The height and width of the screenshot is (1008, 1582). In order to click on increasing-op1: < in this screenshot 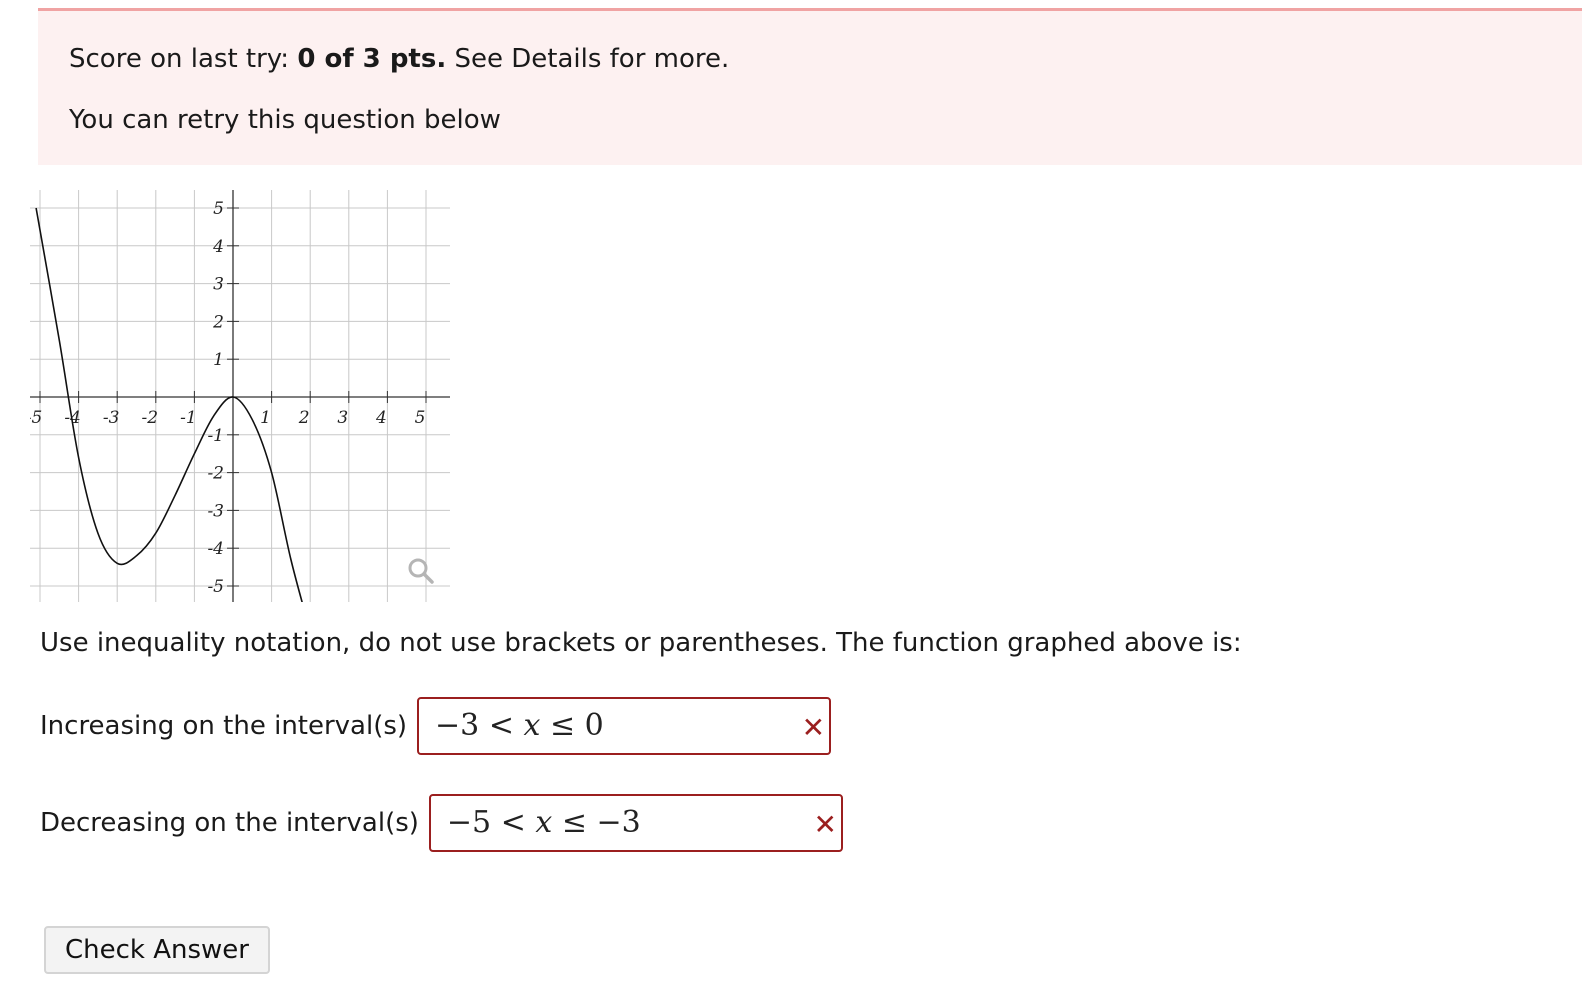, I will do `click(501, 725)`.